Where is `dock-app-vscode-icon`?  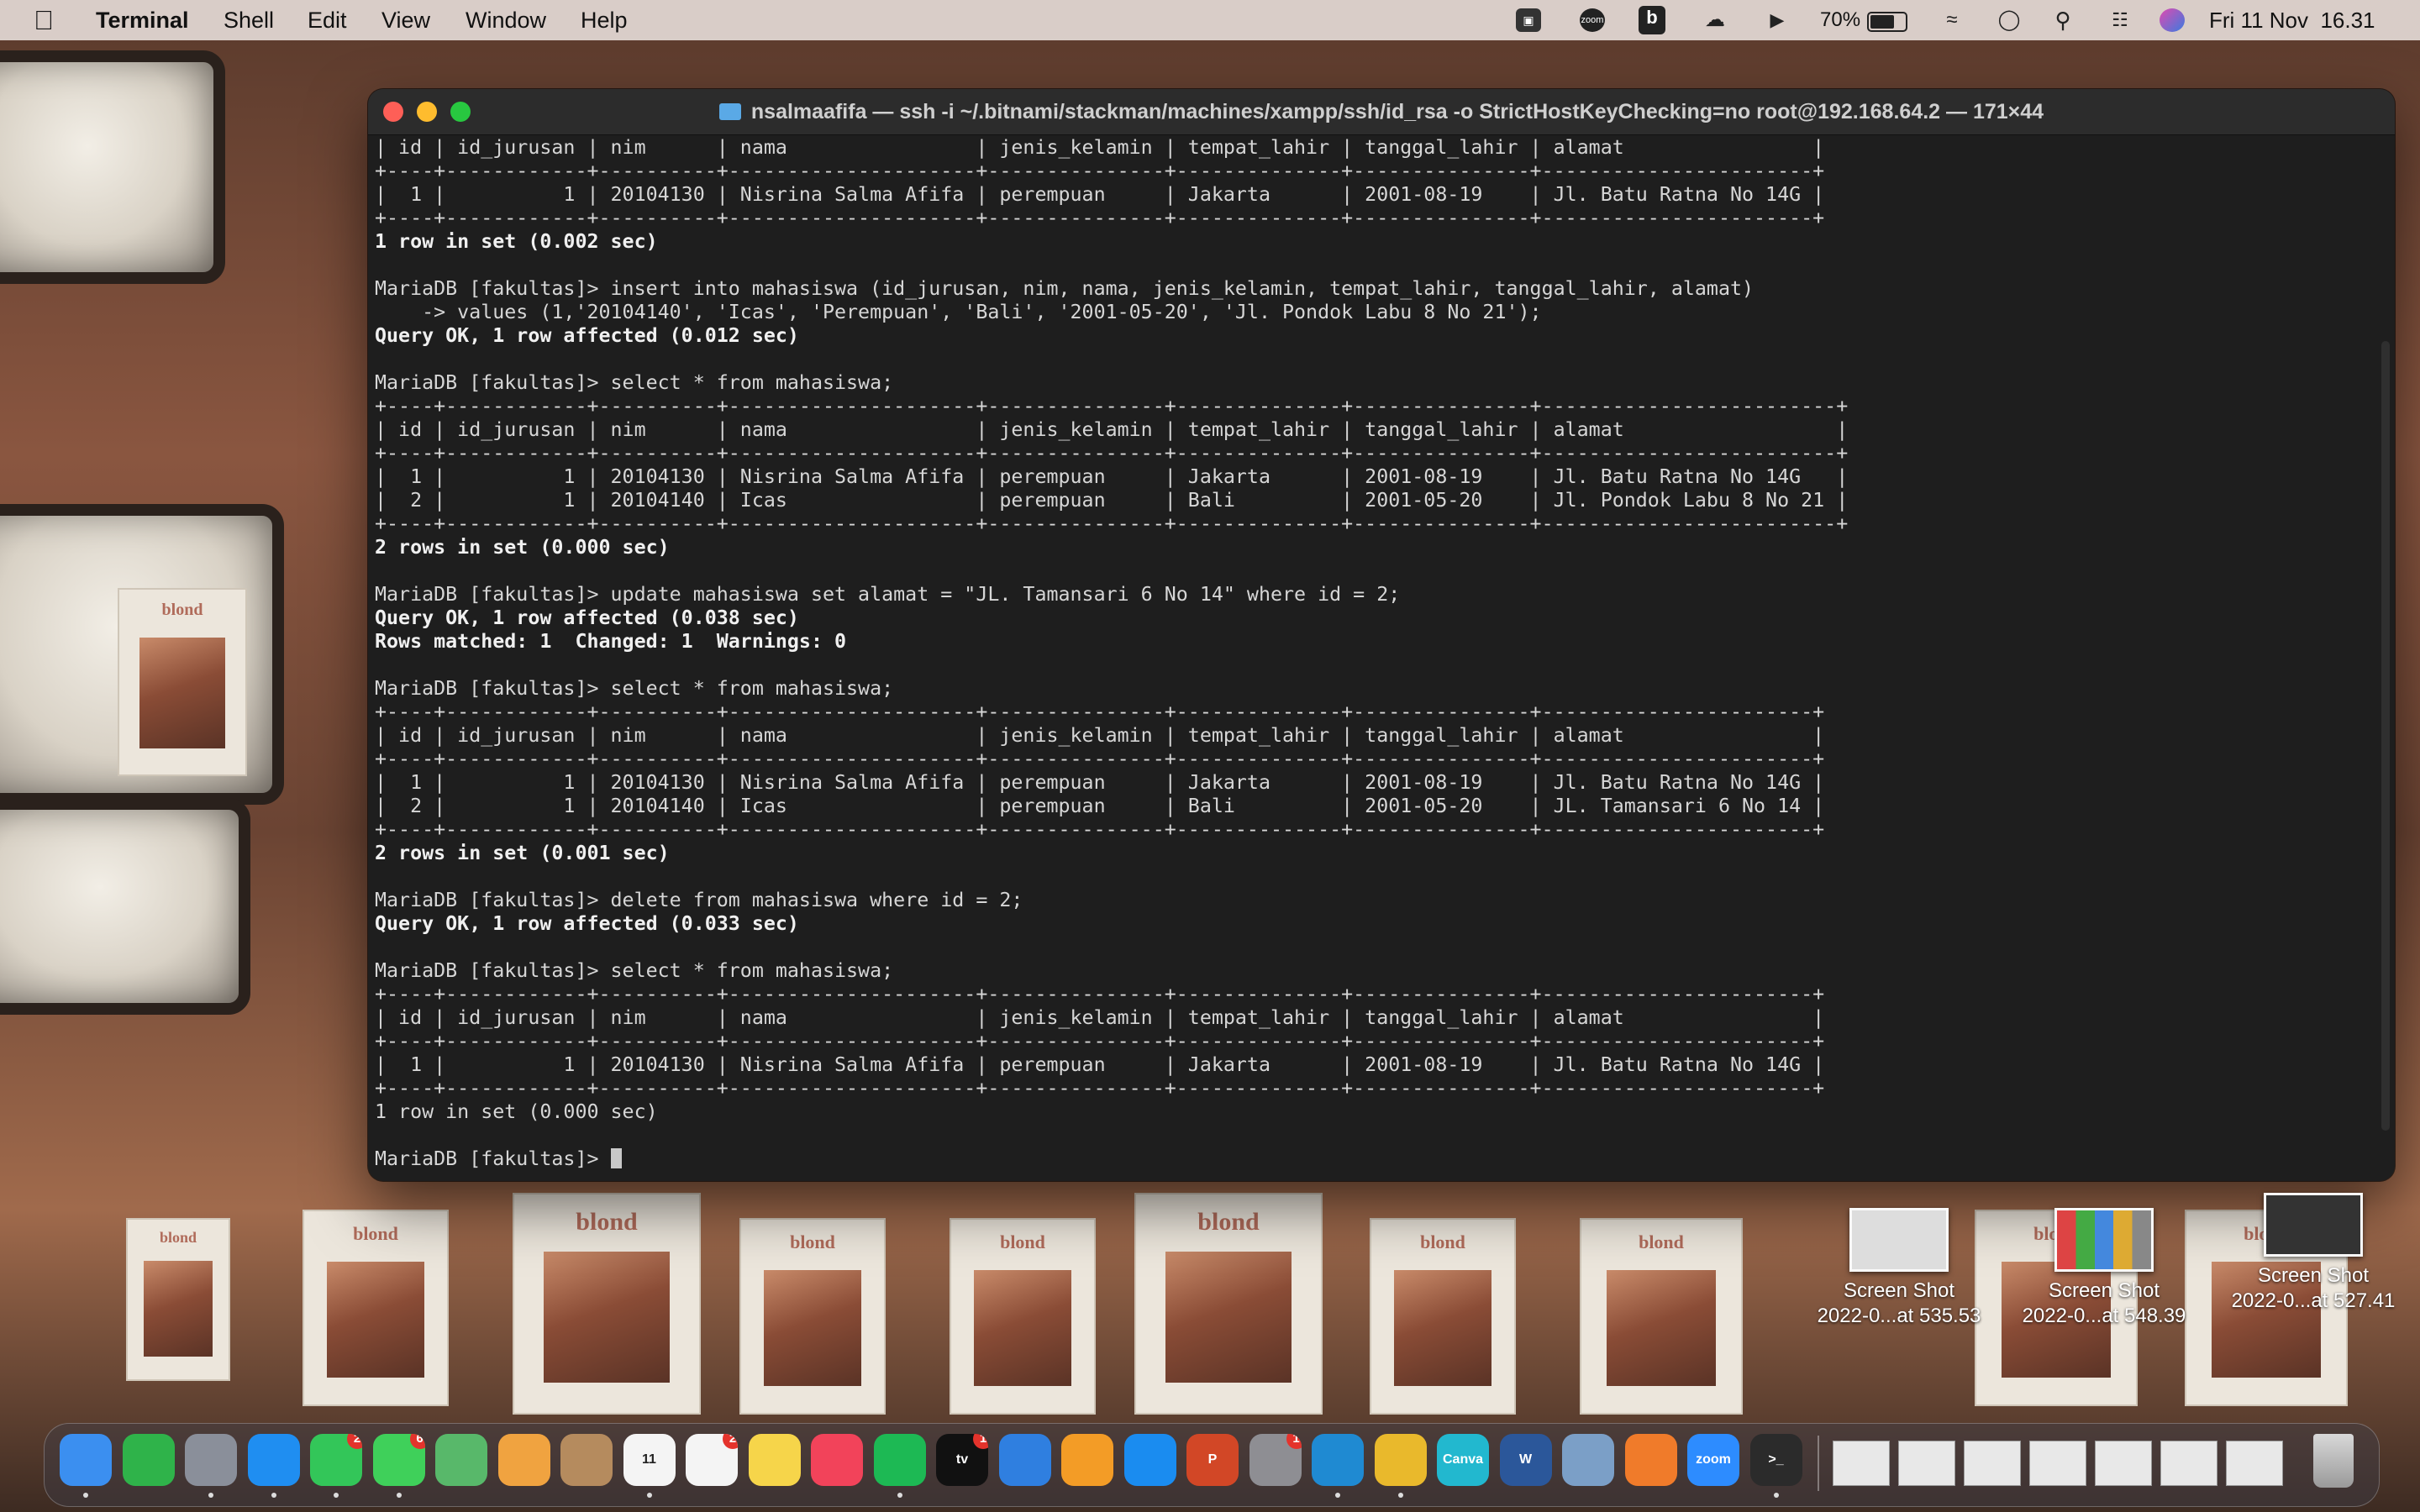
dock-app-vscode-icon is located at coordinates (1338, 1460).